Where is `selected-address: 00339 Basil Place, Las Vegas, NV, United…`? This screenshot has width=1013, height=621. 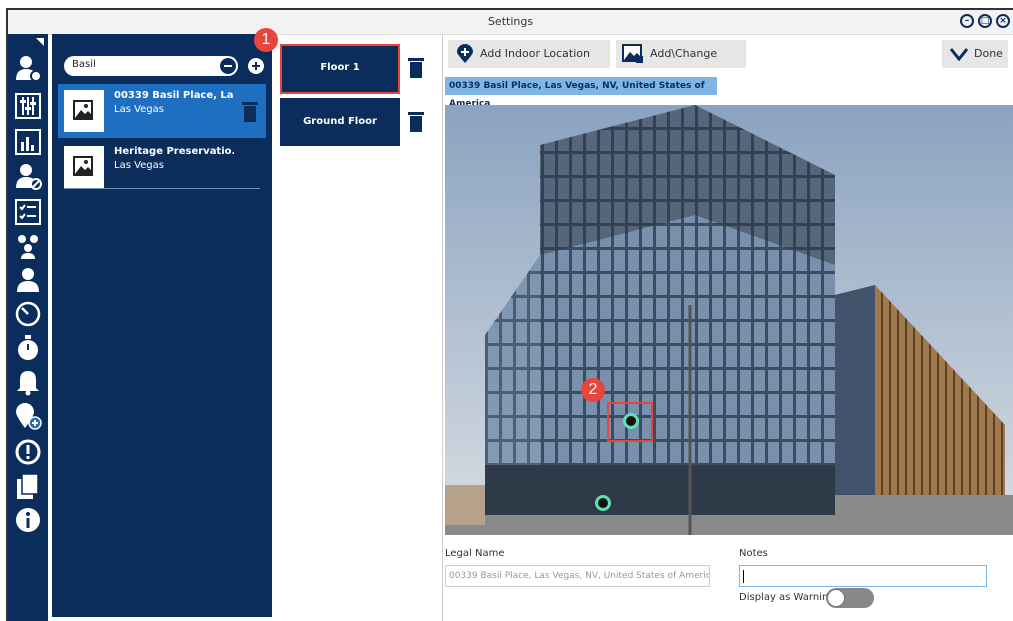
selected-address: 00339 Basil Place, Las Vegas, NV, United… is located at coordinates (581, 93).